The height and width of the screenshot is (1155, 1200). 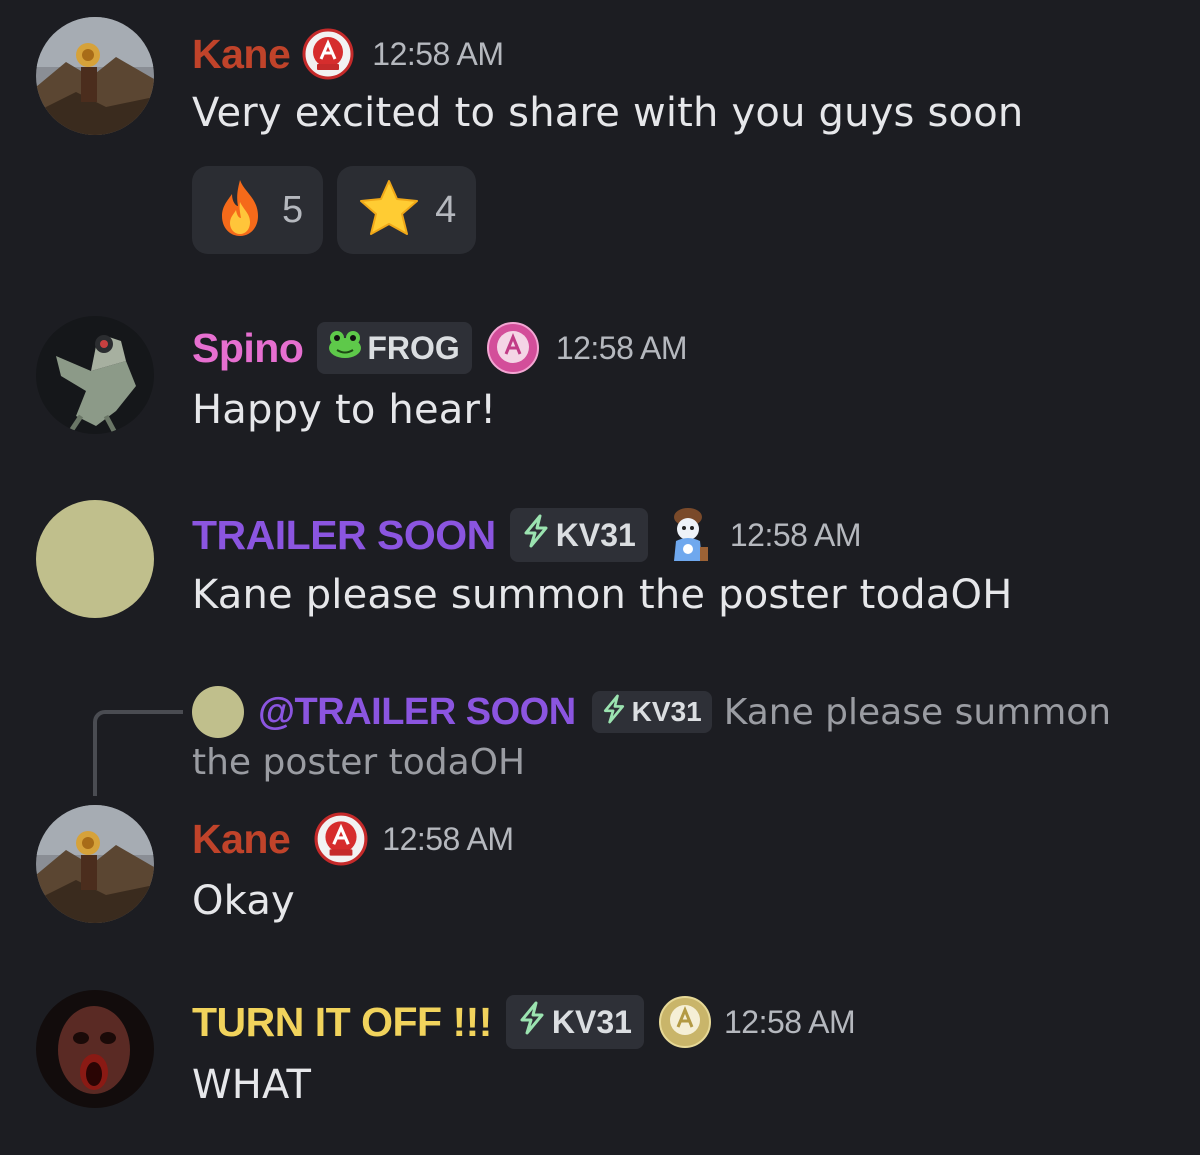 What do you see at coordinates (243, 901) in the screenshot?
I see `message-text: Okay` at bounding box center [243, 901].